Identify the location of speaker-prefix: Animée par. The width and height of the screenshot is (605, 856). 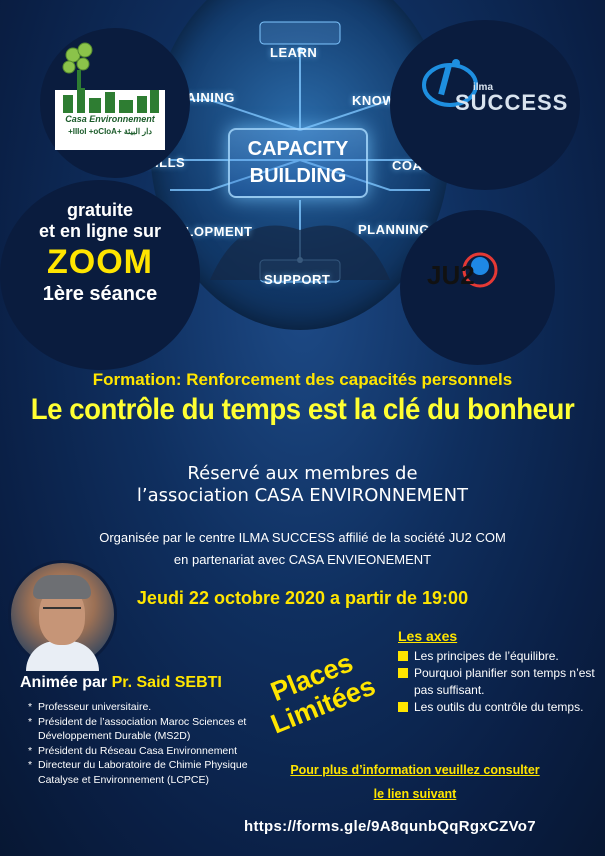
(66, 682).